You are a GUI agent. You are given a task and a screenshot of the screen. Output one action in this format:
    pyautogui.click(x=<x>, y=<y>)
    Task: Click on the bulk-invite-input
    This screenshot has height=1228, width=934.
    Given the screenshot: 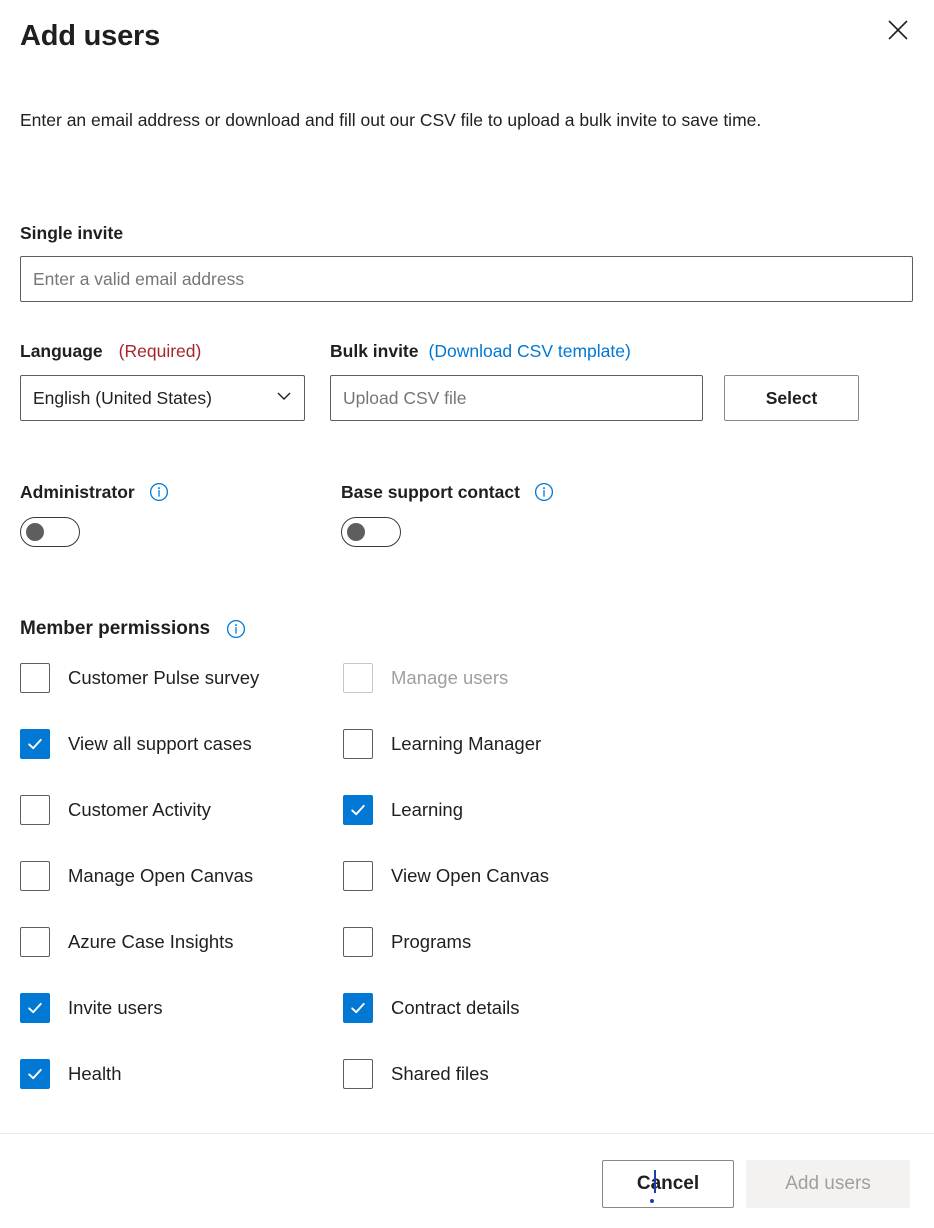 What is the action you would take?
    pyautogui.click(x=516, y=398)
    